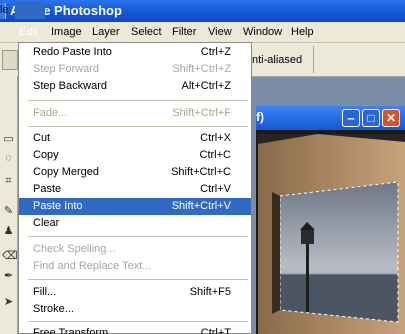 This screenshot has height=334, width=405. Describe the element at coordinates (135, 206) in the screenshot. I see `menu-item-paste-into: Paste Into Shift+Ctrl+V` at that location.